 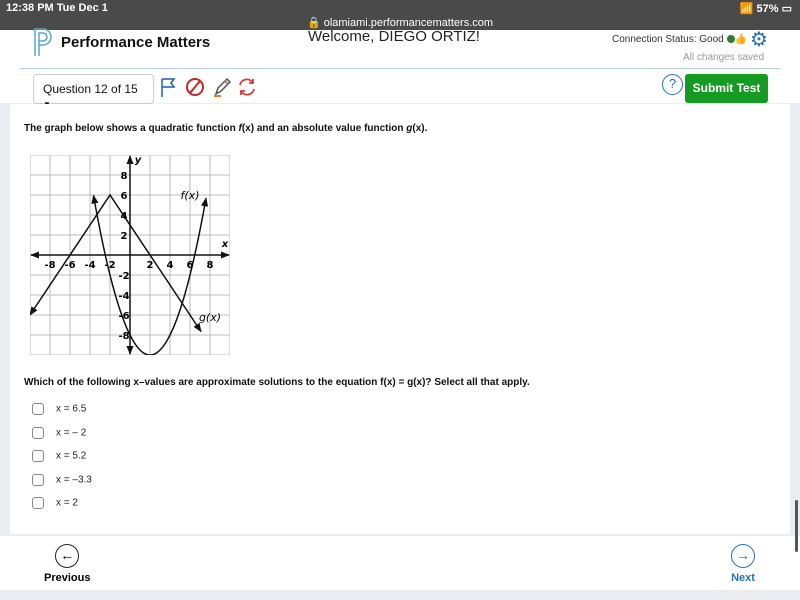 What do you see at coordinates (210, 317) in the screenshot?
I see `g-label: g(x)` at bounding box center [210, 317].